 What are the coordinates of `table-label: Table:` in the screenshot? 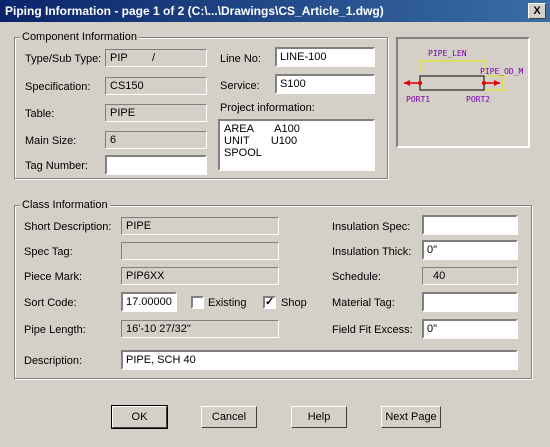 It's located at (40, 114).